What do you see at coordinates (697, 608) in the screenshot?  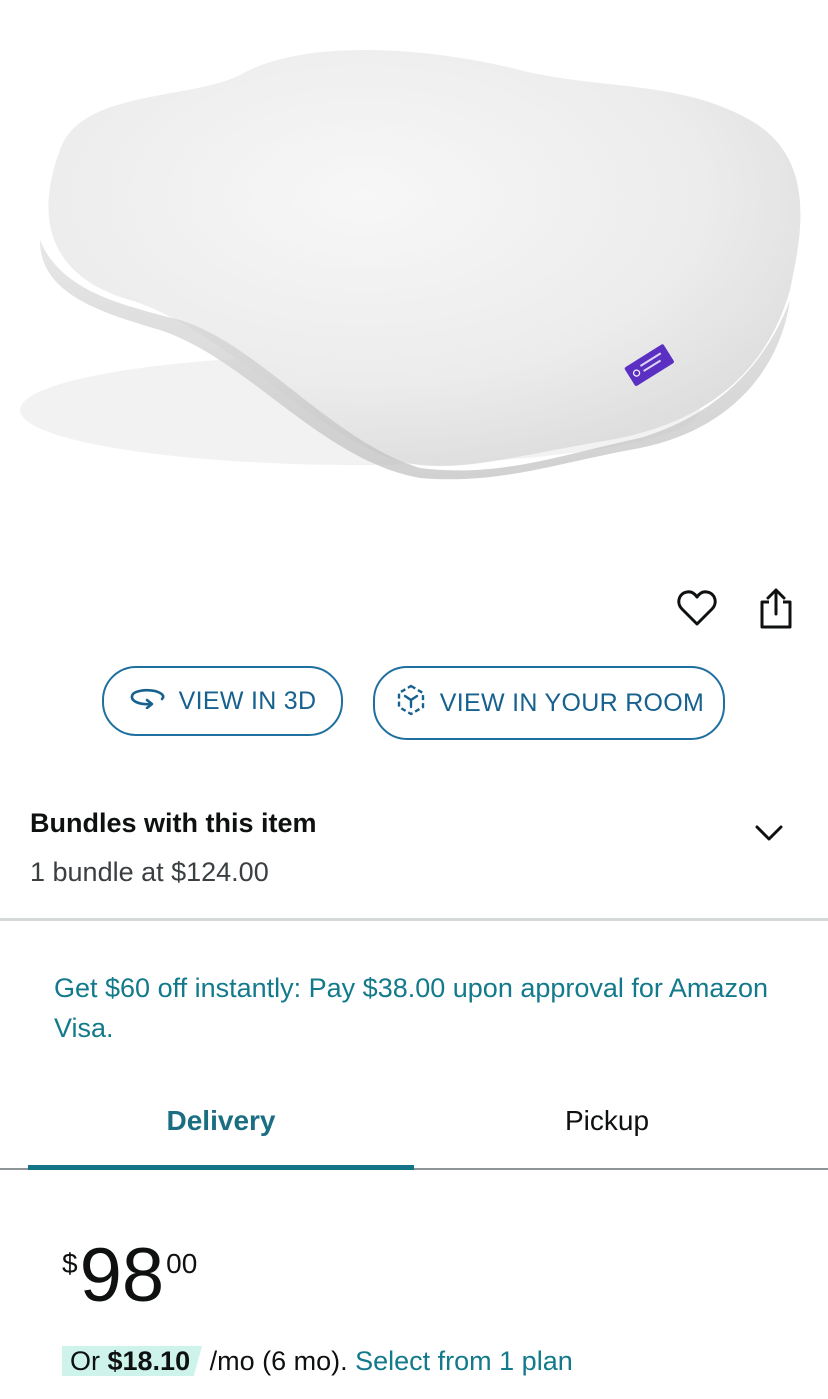 I see `wishlist-heart-icon` at bounding box center [697, 608].